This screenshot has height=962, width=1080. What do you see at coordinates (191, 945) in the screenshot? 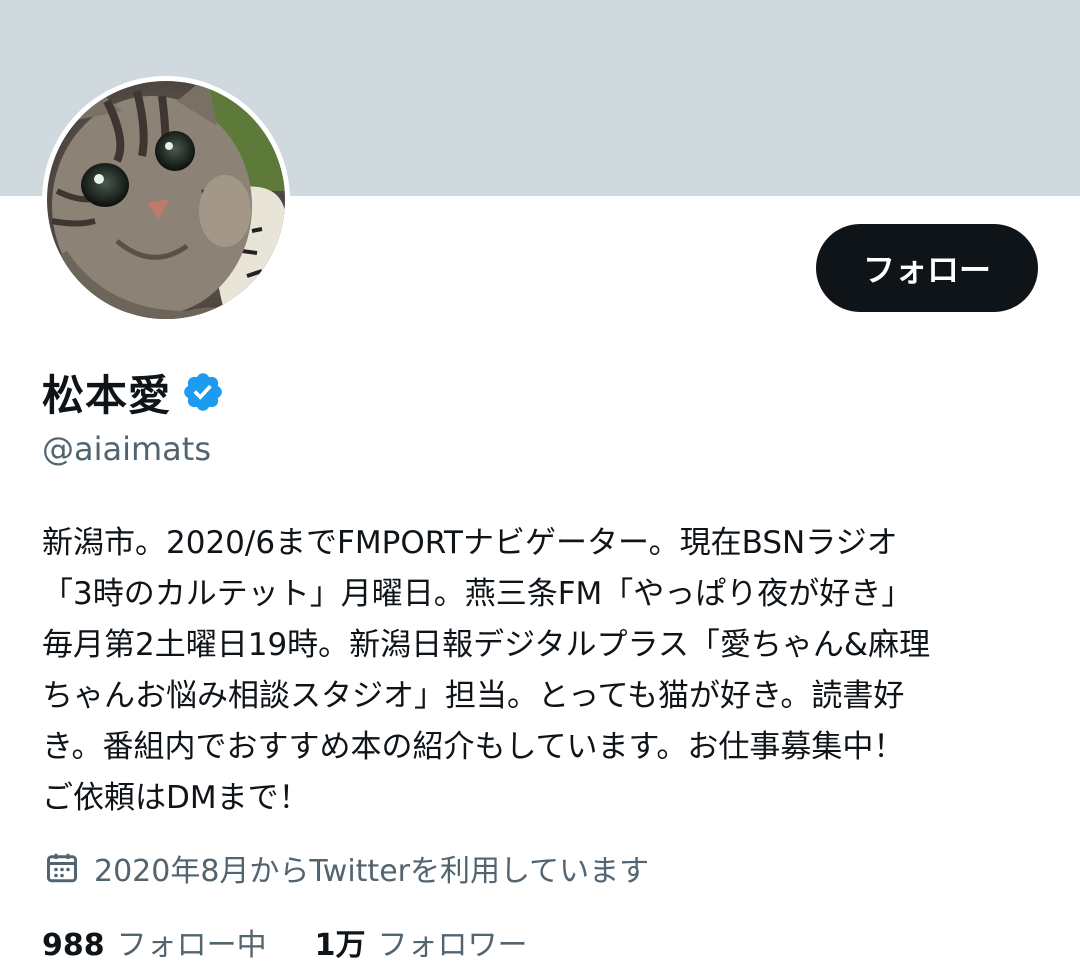
I see `following-label: フォロー中` at bounding box center [191, 945].